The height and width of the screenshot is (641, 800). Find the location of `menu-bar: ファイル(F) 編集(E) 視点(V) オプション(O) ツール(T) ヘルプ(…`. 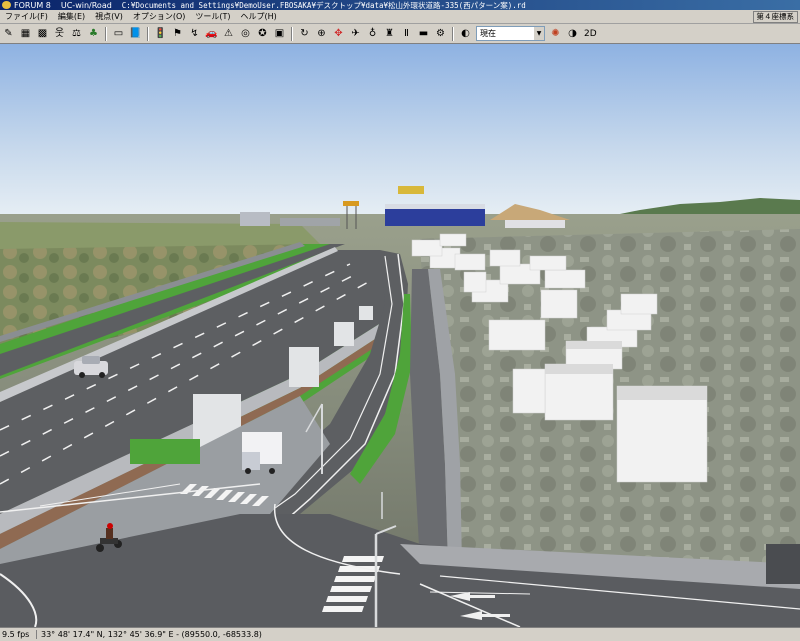

menu-bar: ファイル(F) 編集(E) 視点(V) オプション(O) ツール(T) ヘルプ(… is located at coordinates (400, 17).